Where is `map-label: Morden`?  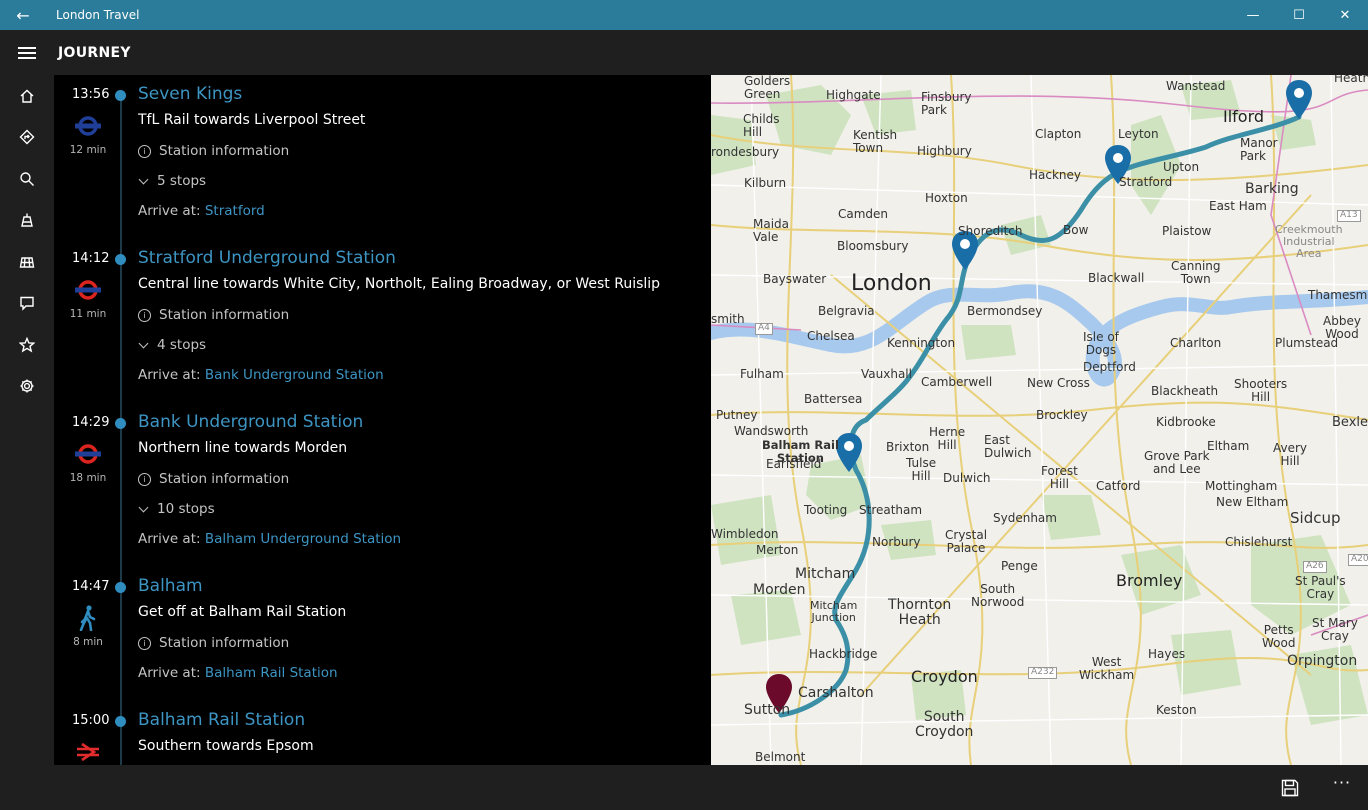
map-label: Morden is located at coordinates (779, 590).